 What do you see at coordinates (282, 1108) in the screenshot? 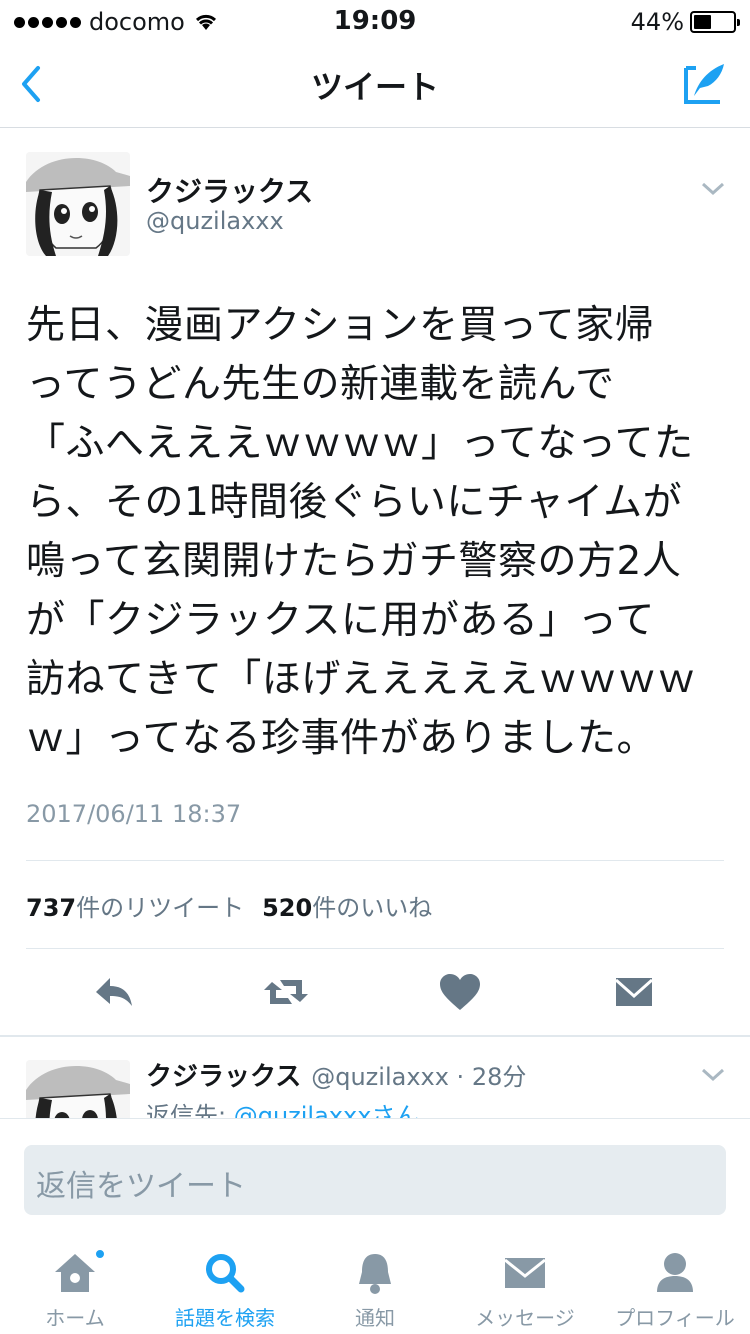
I see `reply-to: 返信先: @quzilaxxxさん` at bounding box center [282, 1108].